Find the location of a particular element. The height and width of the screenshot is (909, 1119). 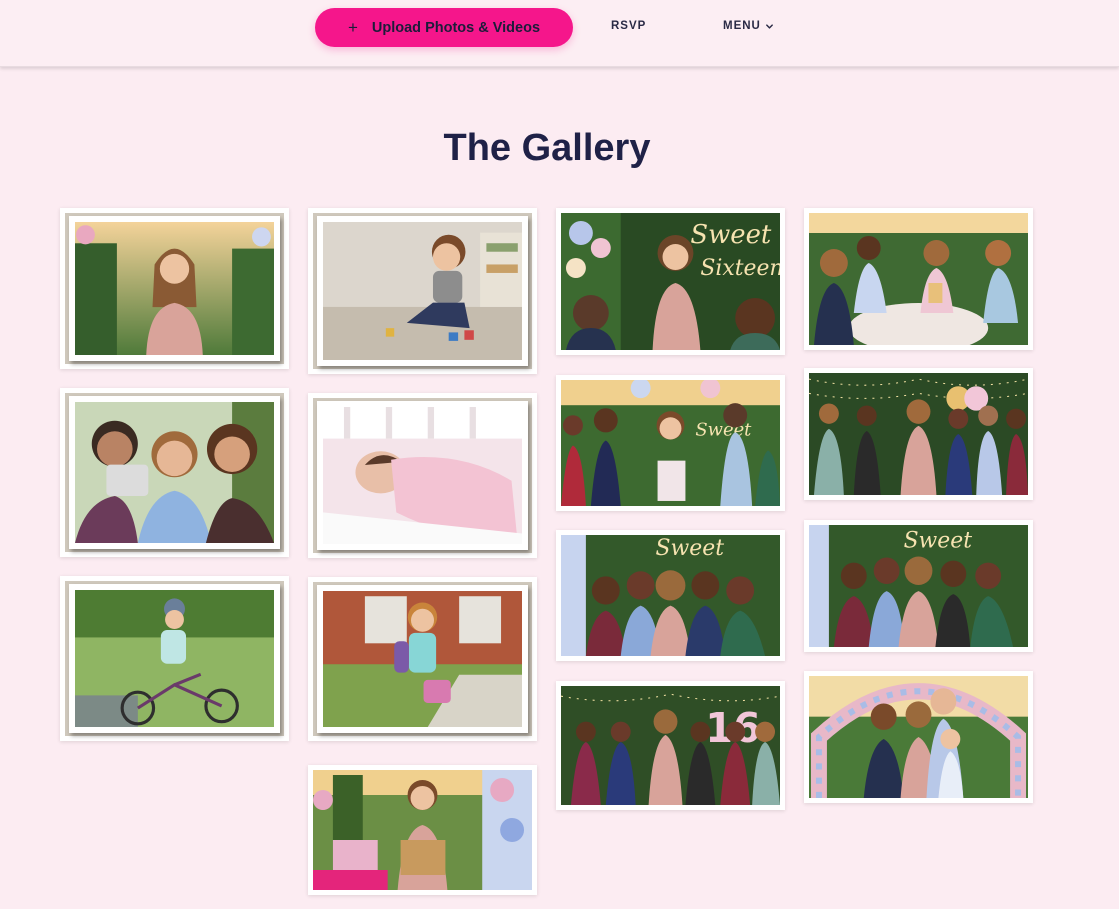

gallery-photo-blowing-candles: Sweet is located at coordinates (670, 443).